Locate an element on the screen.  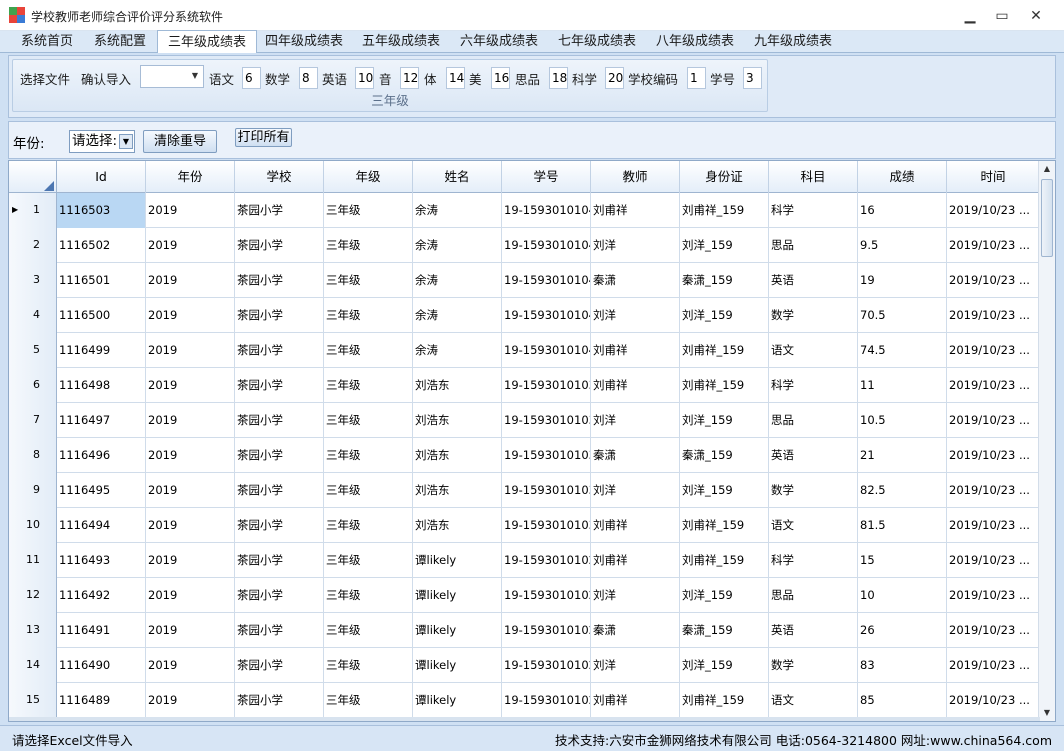
cell-id-card: 秦潇_159 is located at coordinates (724, 455).